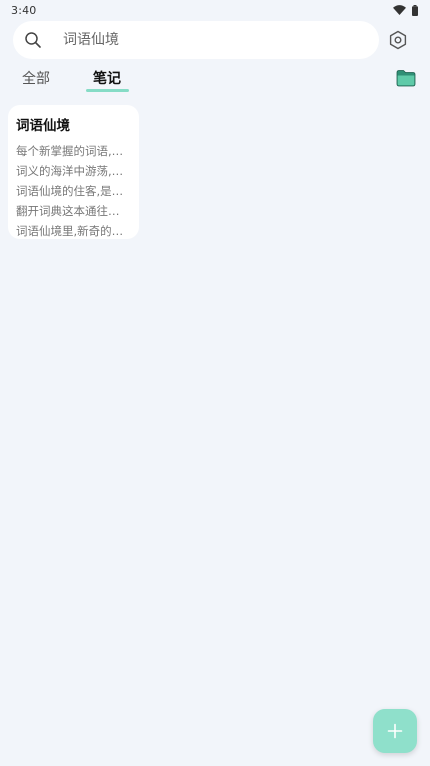 The height and width of the screenshot is (766, 430). Describe the element at coordinates (24, 10) in the screenshot. I see `status-time: 3:40` at that location.